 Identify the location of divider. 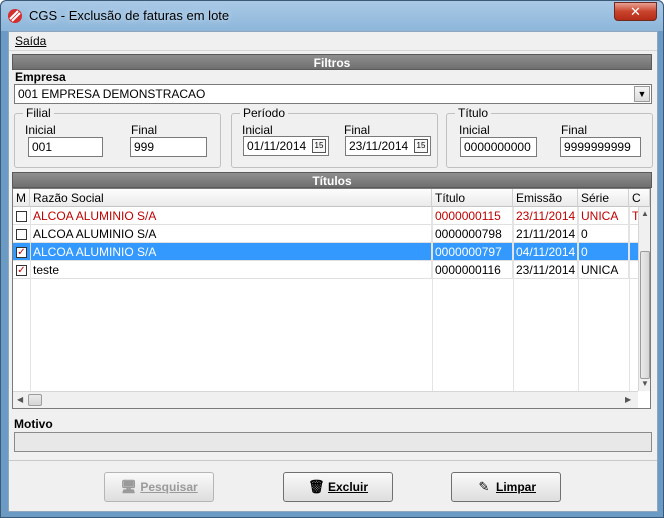
(333, 460).